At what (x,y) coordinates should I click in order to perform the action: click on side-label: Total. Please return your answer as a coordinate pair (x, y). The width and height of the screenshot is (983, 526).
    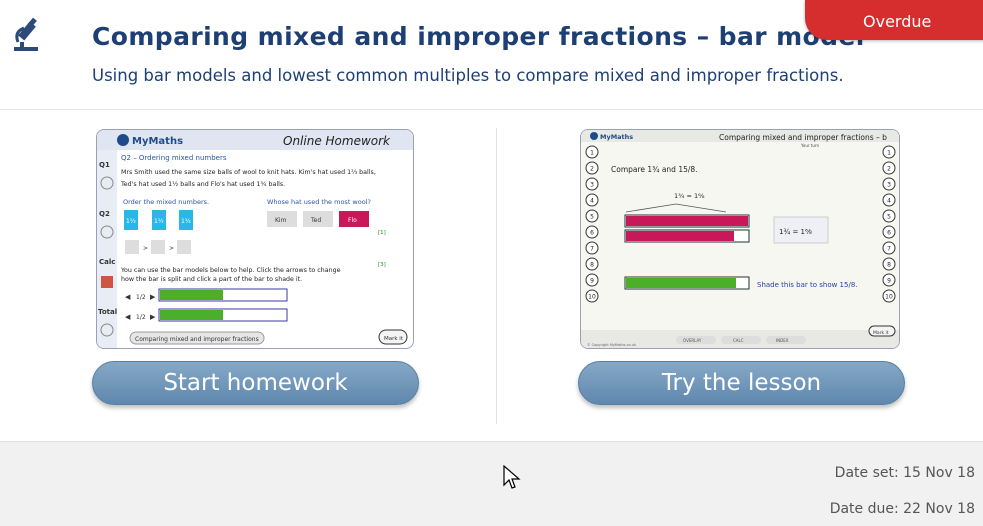
    Looking at the image, I should click on (107, 312).